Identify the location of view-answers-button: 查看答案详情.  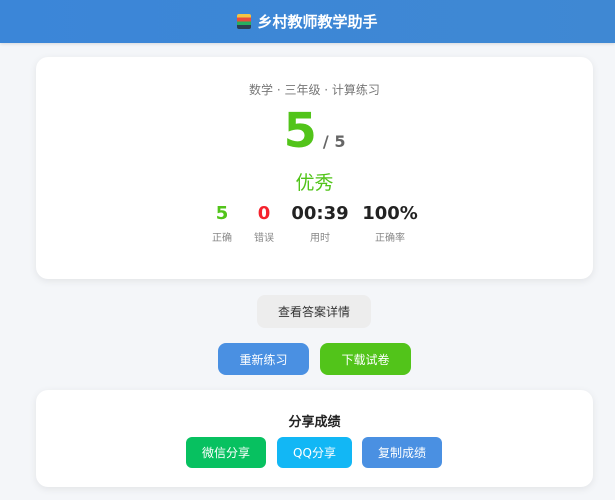
(314, 311).